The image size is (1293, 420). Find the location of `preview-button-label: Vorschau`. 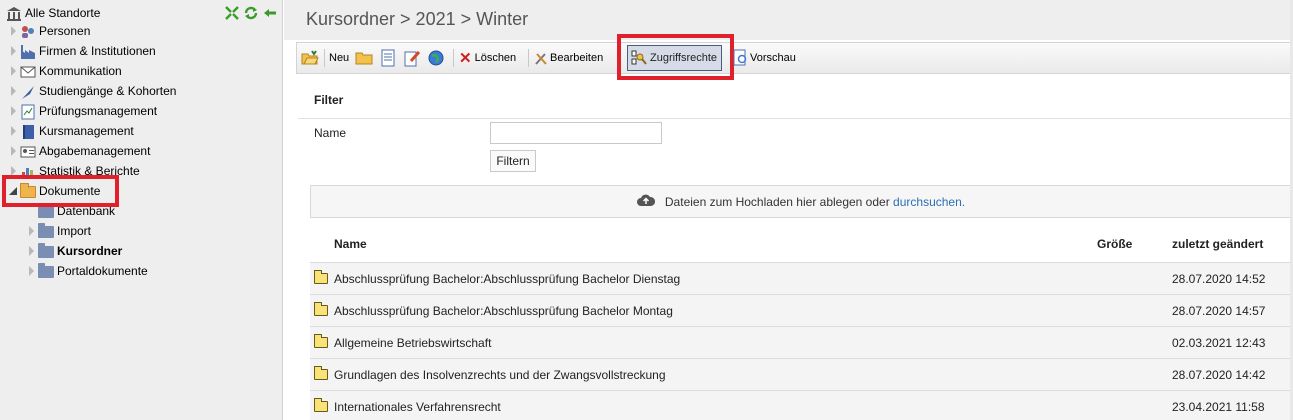

preview-button-label: Vorschau is located at coordinates (773, 58).